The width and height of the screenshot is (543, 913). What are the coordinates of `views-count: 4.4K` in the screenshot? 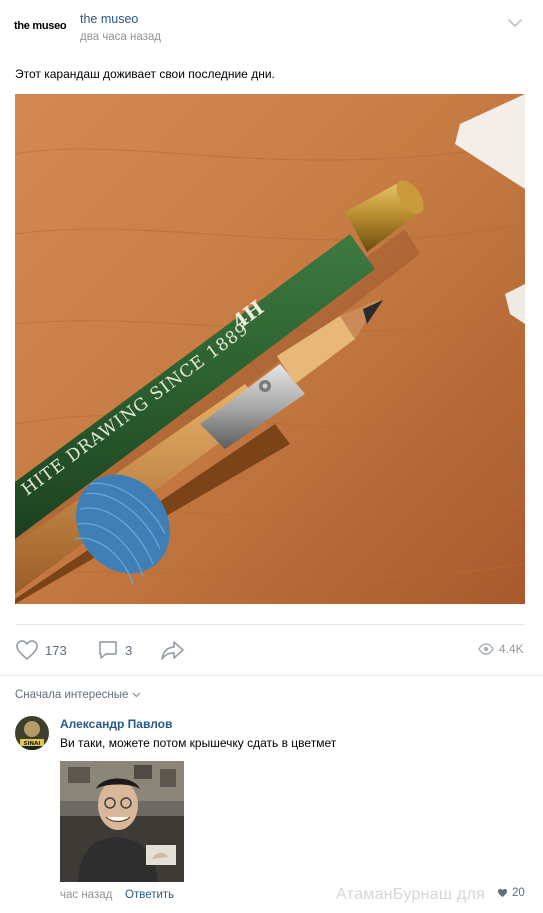 It's located at (511, 649).